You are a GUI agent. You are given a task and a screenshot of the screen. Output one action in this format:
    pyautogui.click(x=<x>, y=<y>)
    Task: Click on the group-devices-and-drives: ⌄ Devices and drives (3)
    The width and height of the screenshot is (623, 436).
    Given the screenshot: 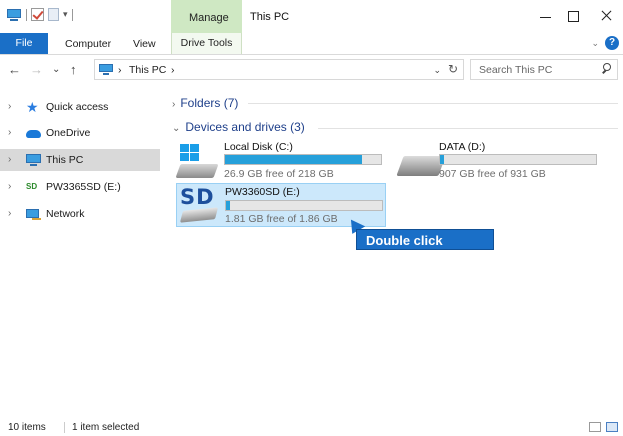 What is the action you would take?
    pyautogui.click(x=238, y=127)
    